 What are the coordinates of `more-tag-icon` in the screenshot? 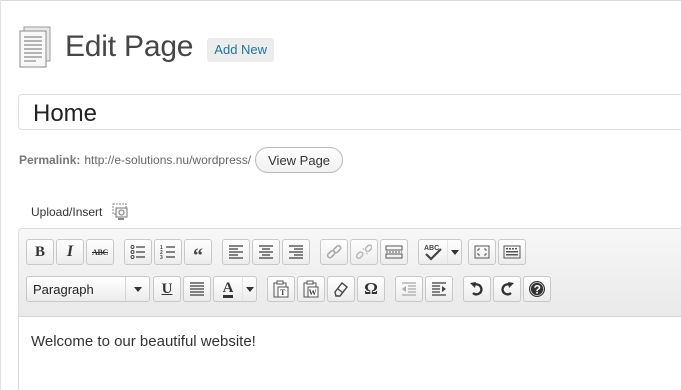 It's located at (394, 252).